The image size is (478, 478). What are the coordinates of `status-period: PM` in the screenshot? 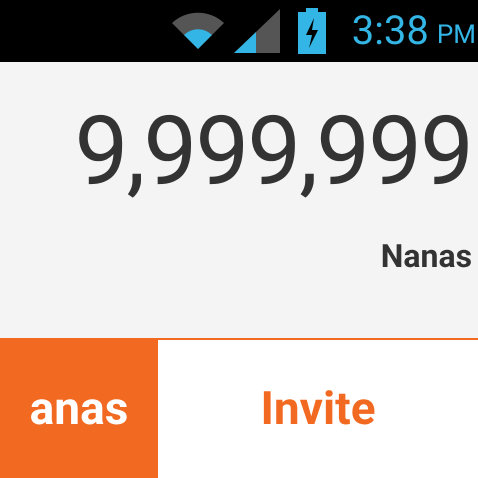 It's located at (456, 35).